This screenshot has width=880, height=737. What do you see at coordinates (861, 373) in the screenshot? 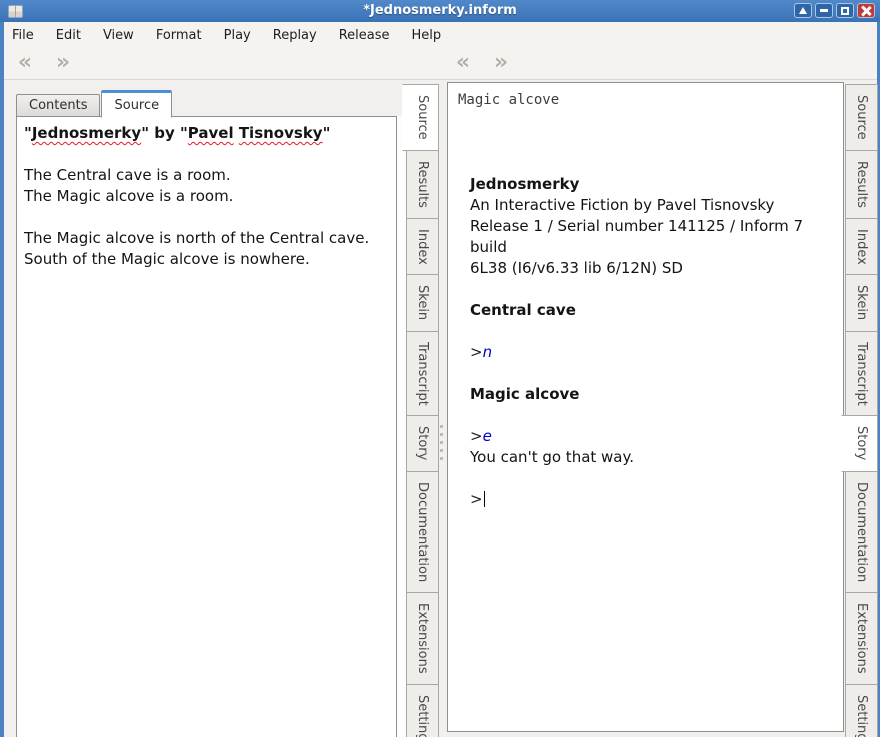
I see `right-tab-transcript: Transcript` at bounding box center [861, 373].